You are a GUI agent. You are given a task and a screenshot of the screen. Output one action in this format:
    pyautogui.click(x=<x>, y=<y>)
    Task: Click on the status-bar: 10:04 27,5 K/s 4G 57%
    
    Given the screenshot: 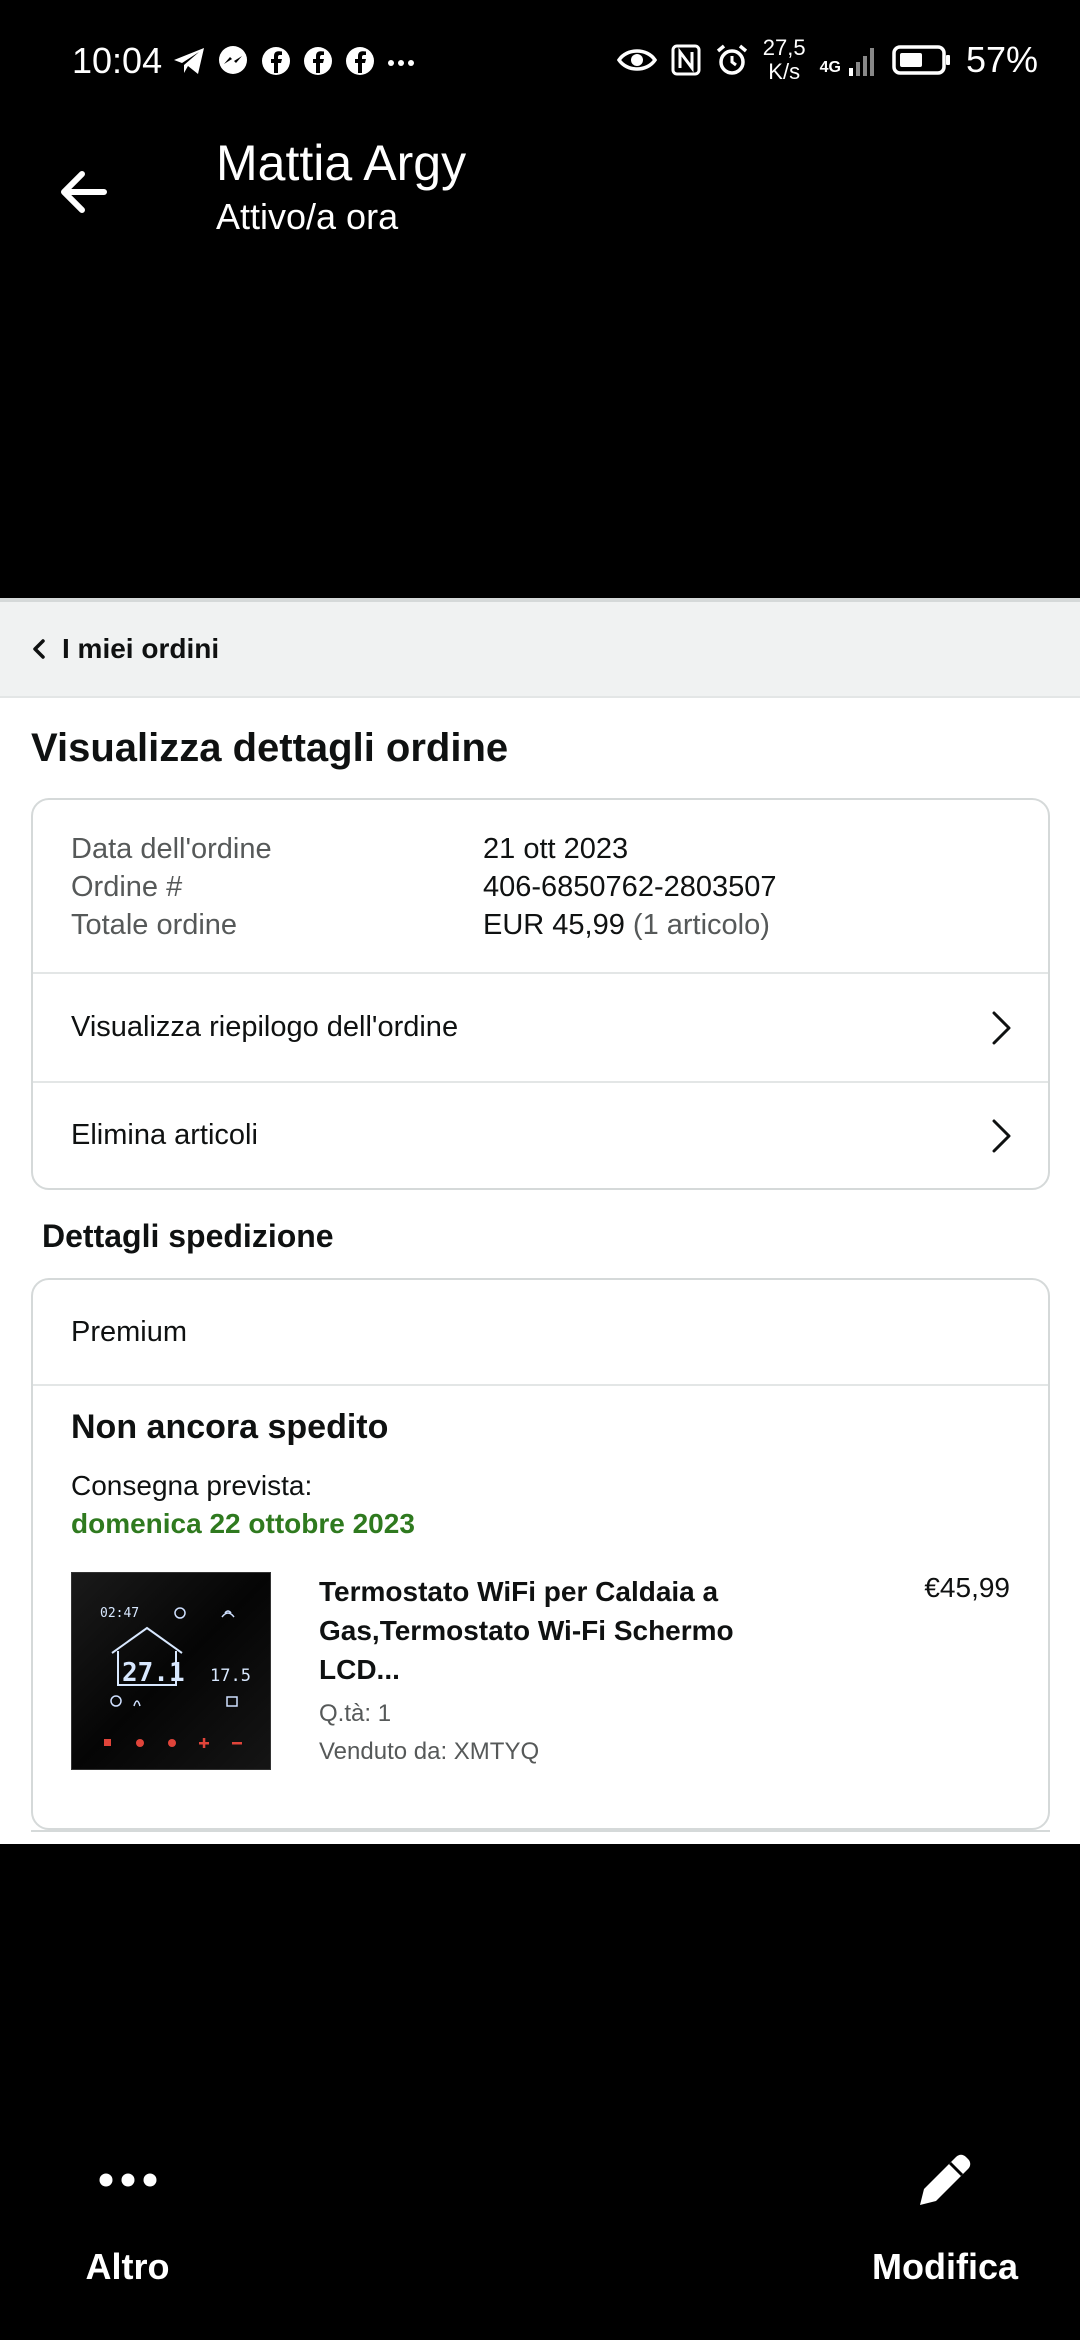 What is the action you would take?
    pyautogui.click(x=540, y=60)
    